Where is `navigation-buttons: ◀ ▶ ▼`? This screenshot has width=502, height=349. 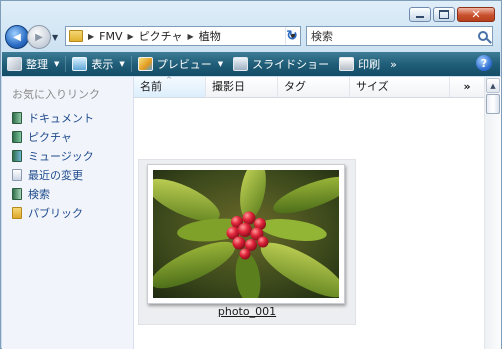
navigation-buttons: ◀ ▶ ▼ is located at coordinates (32, 37).